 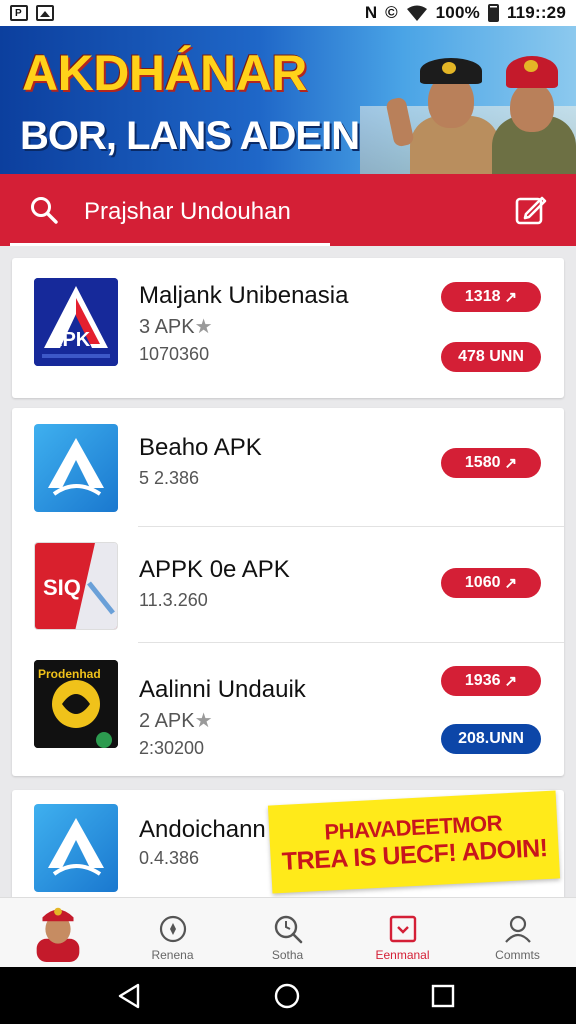 I want to click on status-bar: P N © 100% 119::29, so click(x=288, y=13).